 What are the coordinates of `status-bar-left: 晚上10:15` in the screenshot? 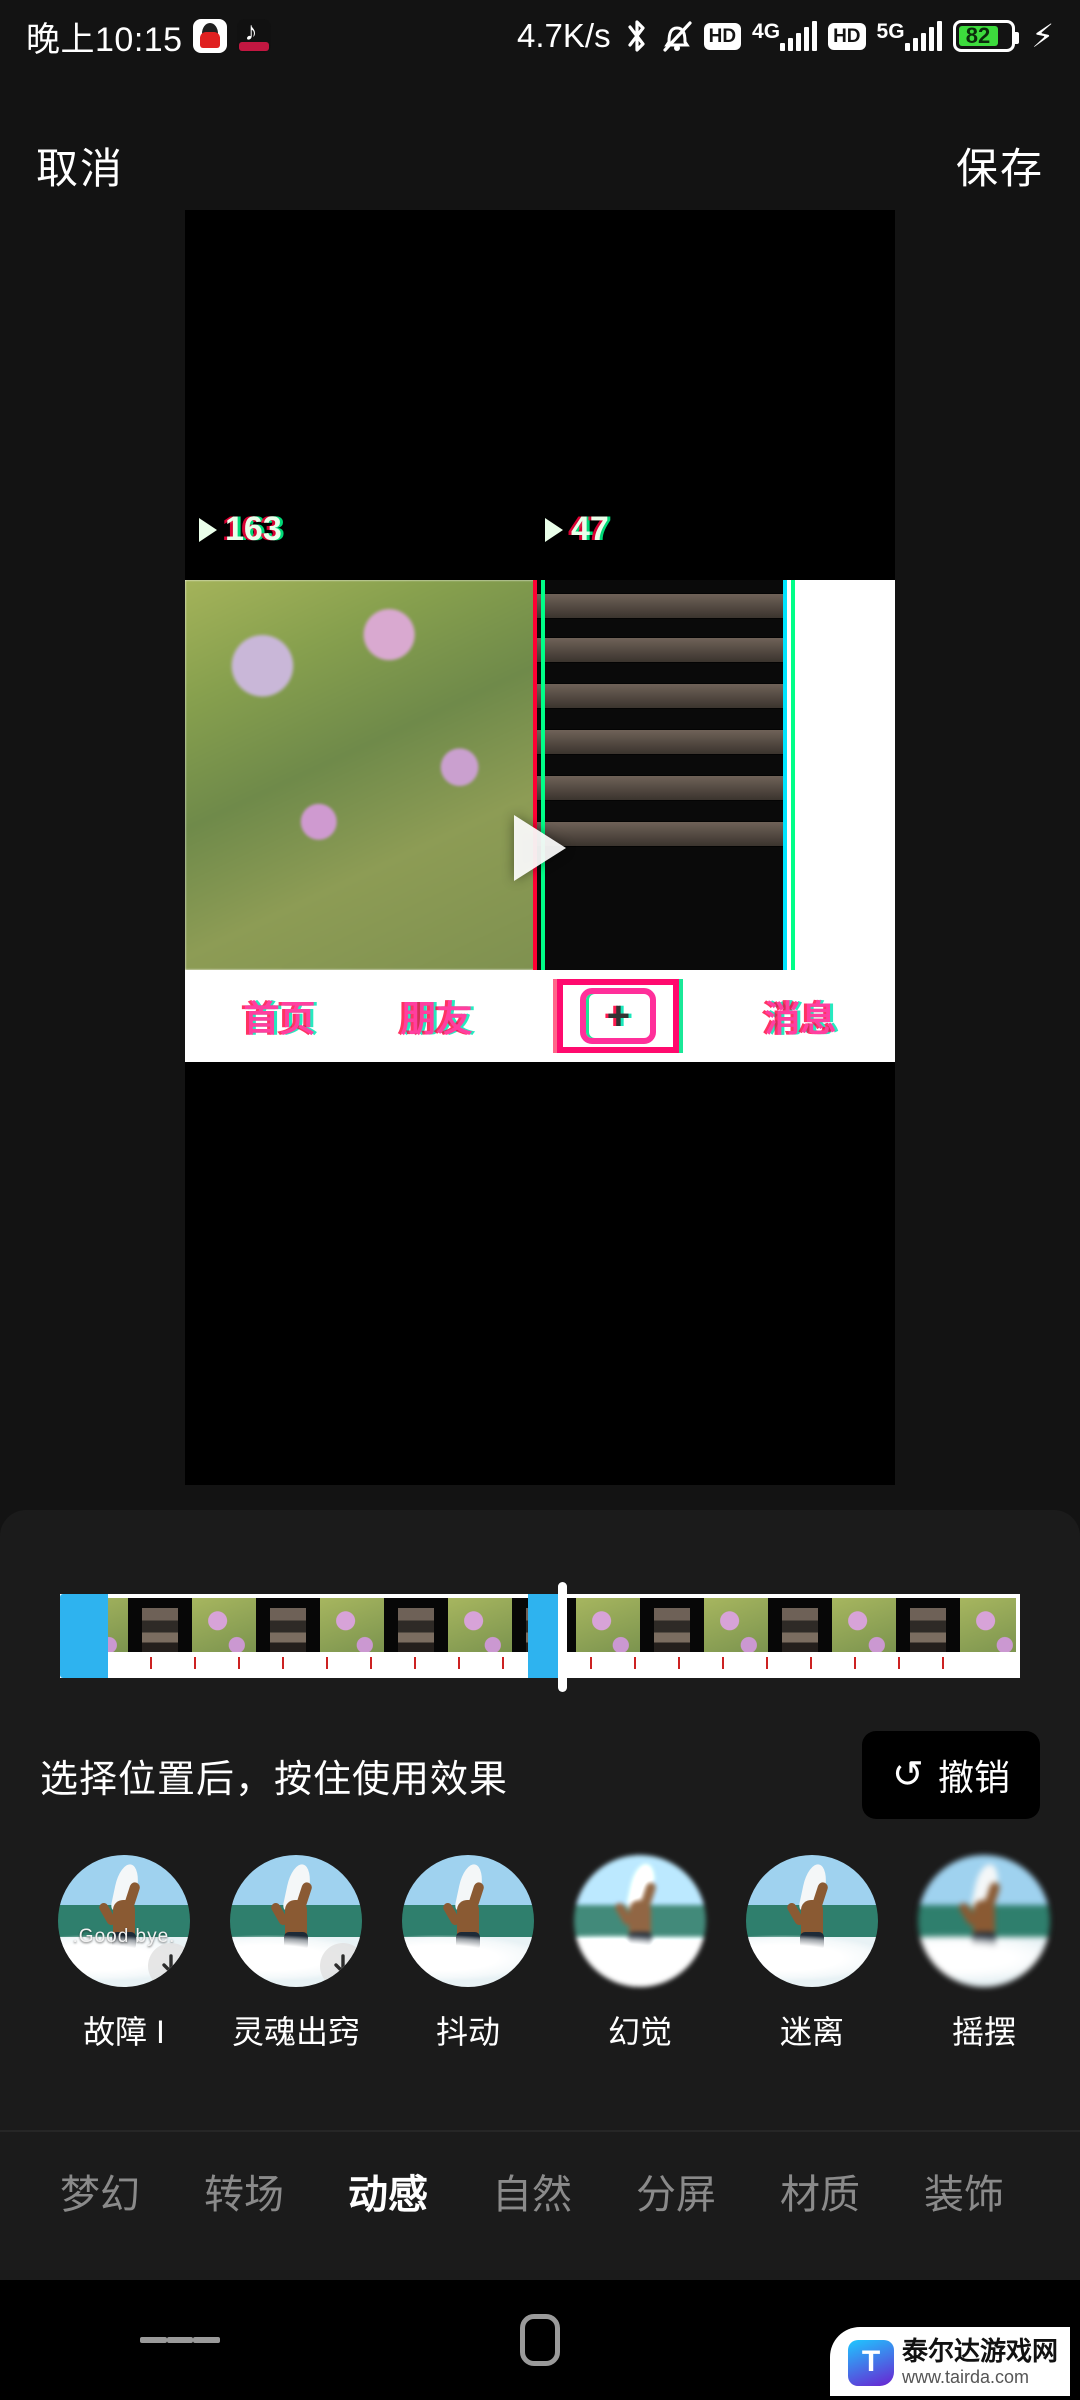 It's located at (148, 36).